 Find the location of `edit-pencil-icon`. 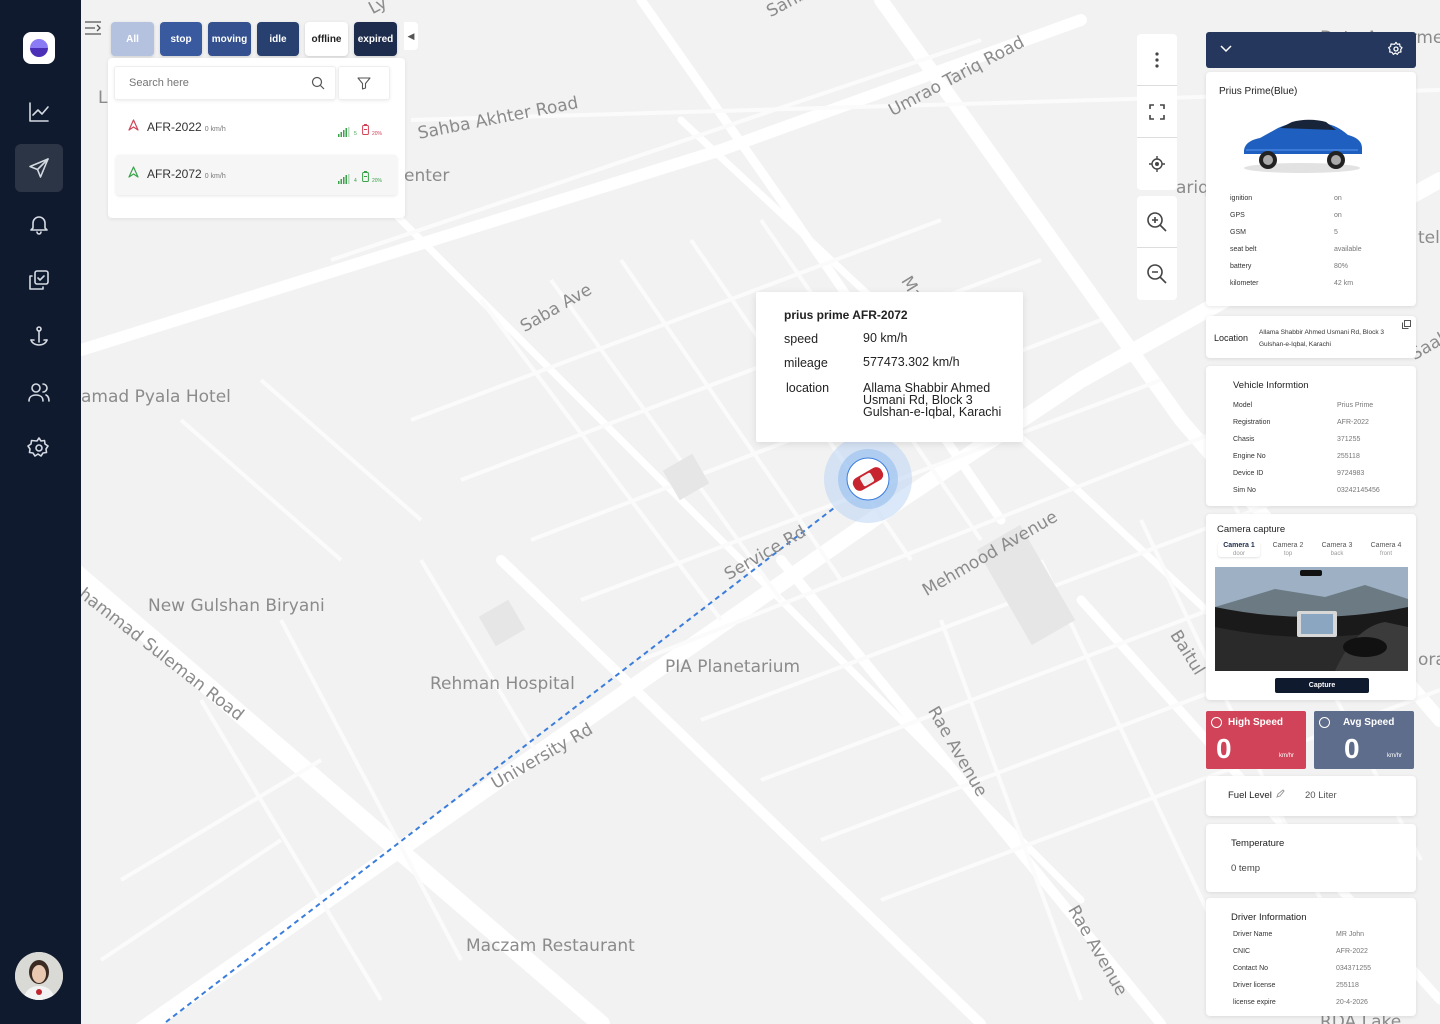

edit-pencil-icon is located at coordinates (1280, 793).